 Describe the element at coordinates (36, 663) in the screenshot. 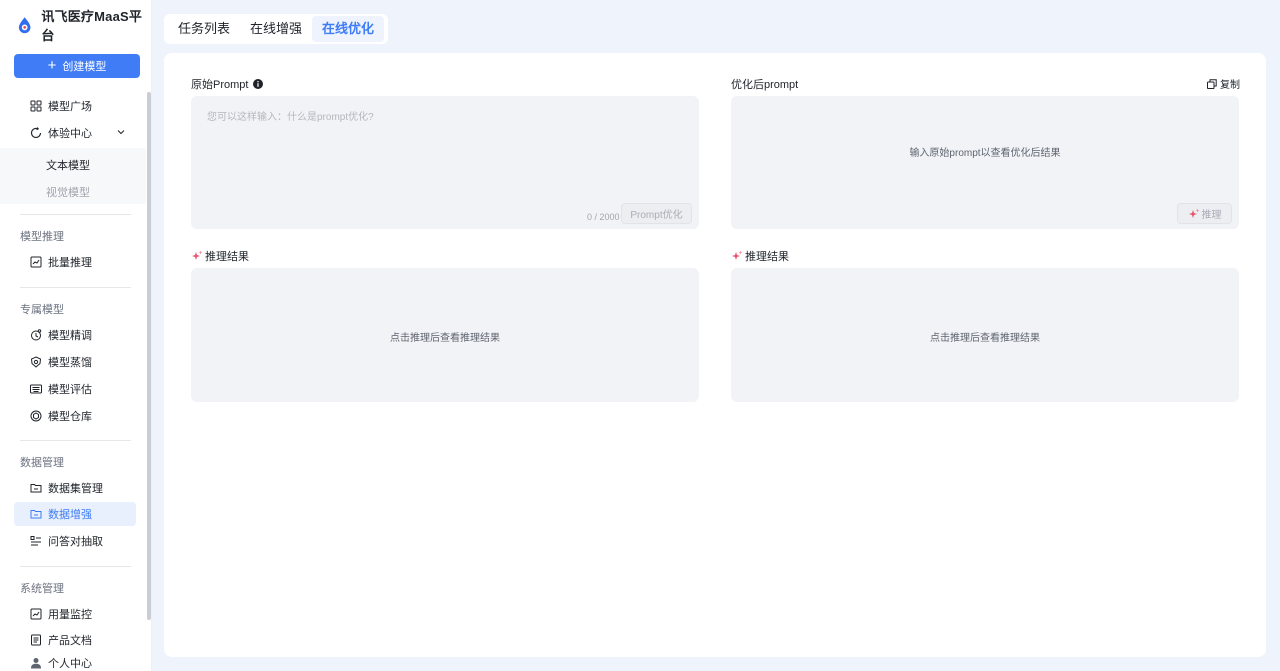

I see `user-icon` at that location.